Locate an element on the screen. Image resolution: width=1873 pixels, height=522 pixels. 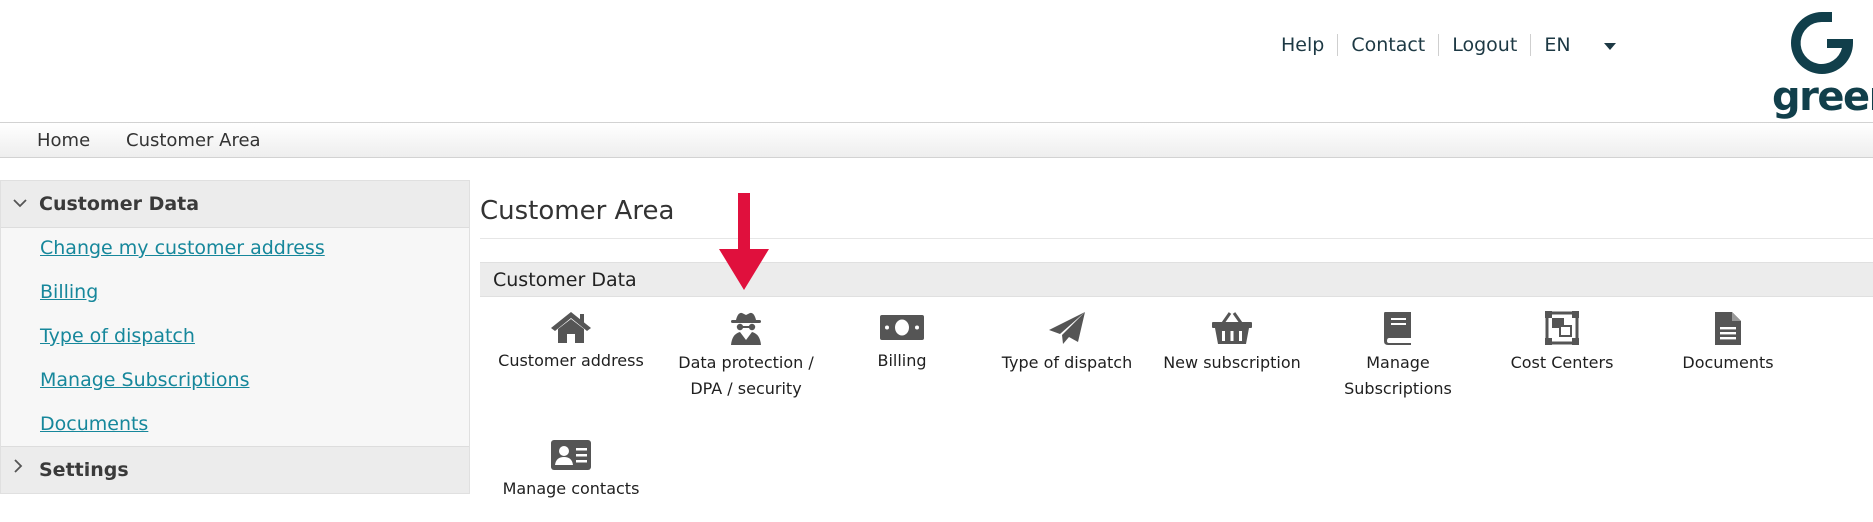
sidebar-item: Change my customer address is located at coordinates (235, 250).